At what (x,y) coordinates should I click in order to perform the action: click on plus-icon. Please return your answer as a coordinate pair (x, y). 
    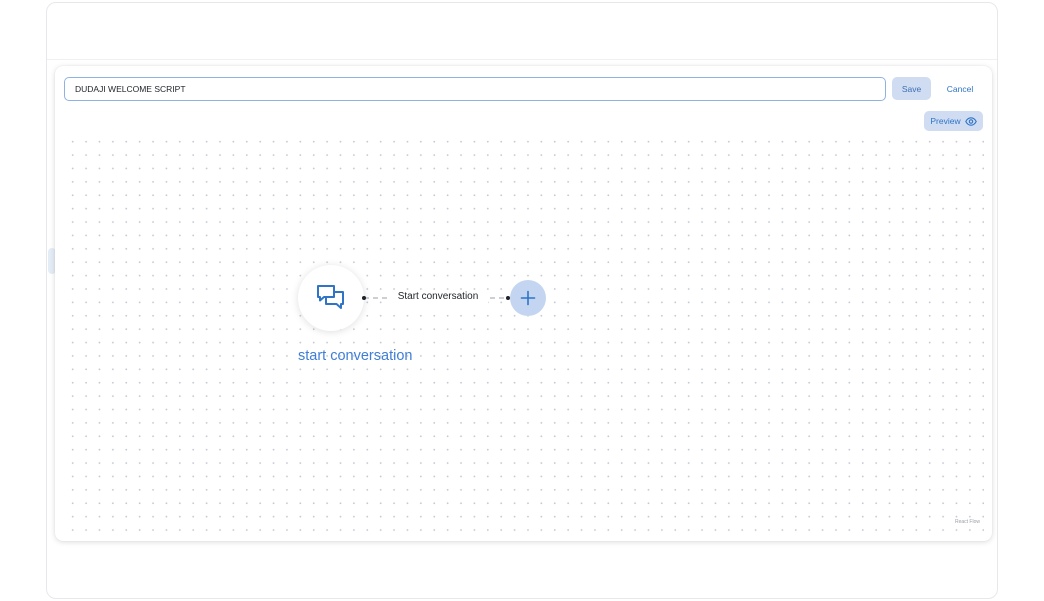
    Looking at the image, I should click on (528, 298).